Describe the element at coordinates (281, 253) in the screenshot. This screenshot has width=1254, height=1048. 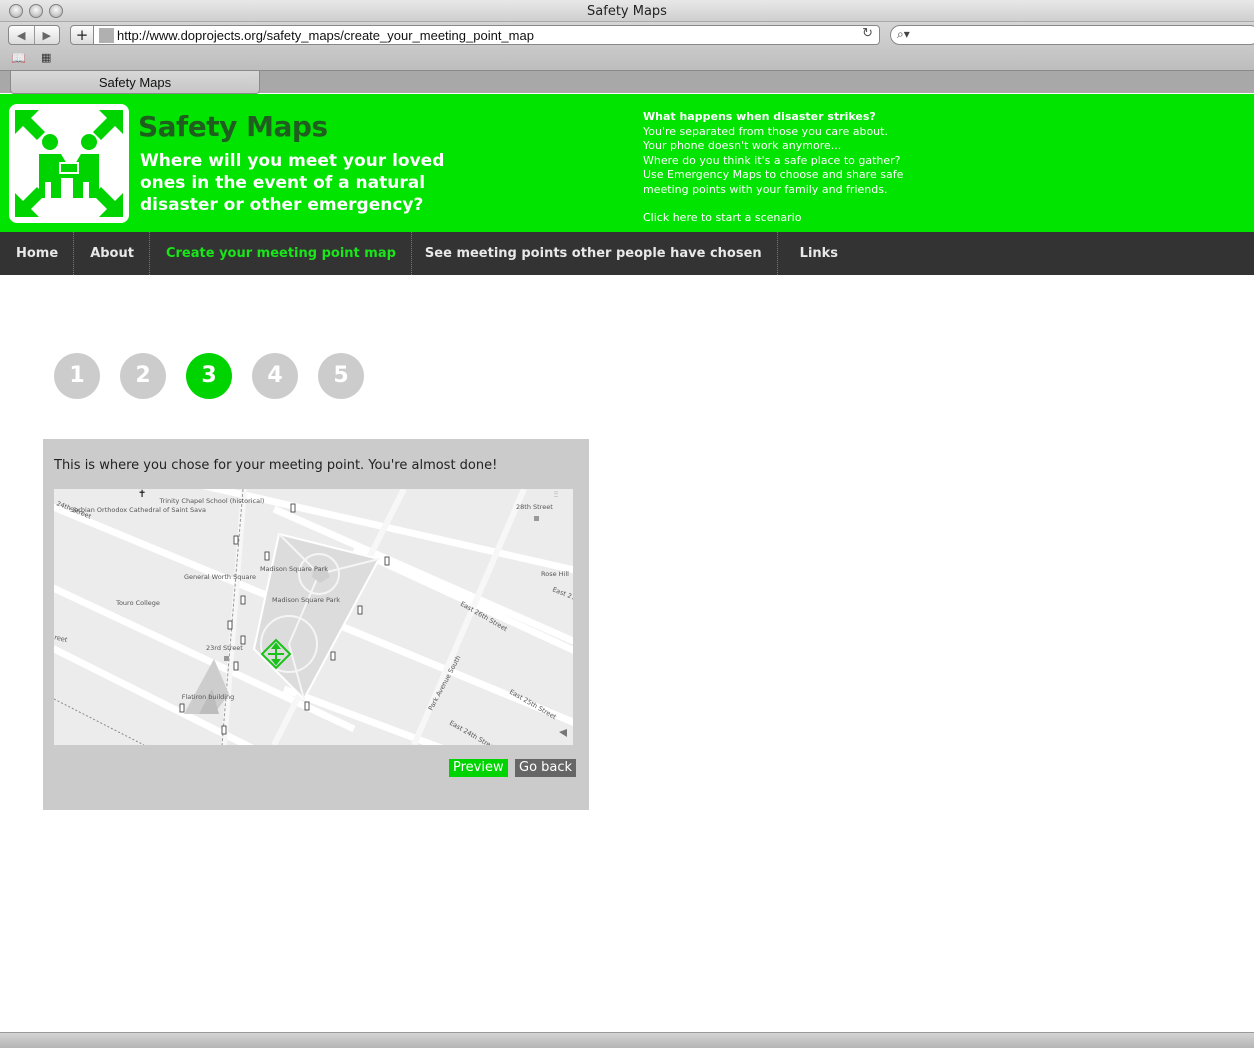
I see `nav-create-map: Create your meeting point map` at that location.